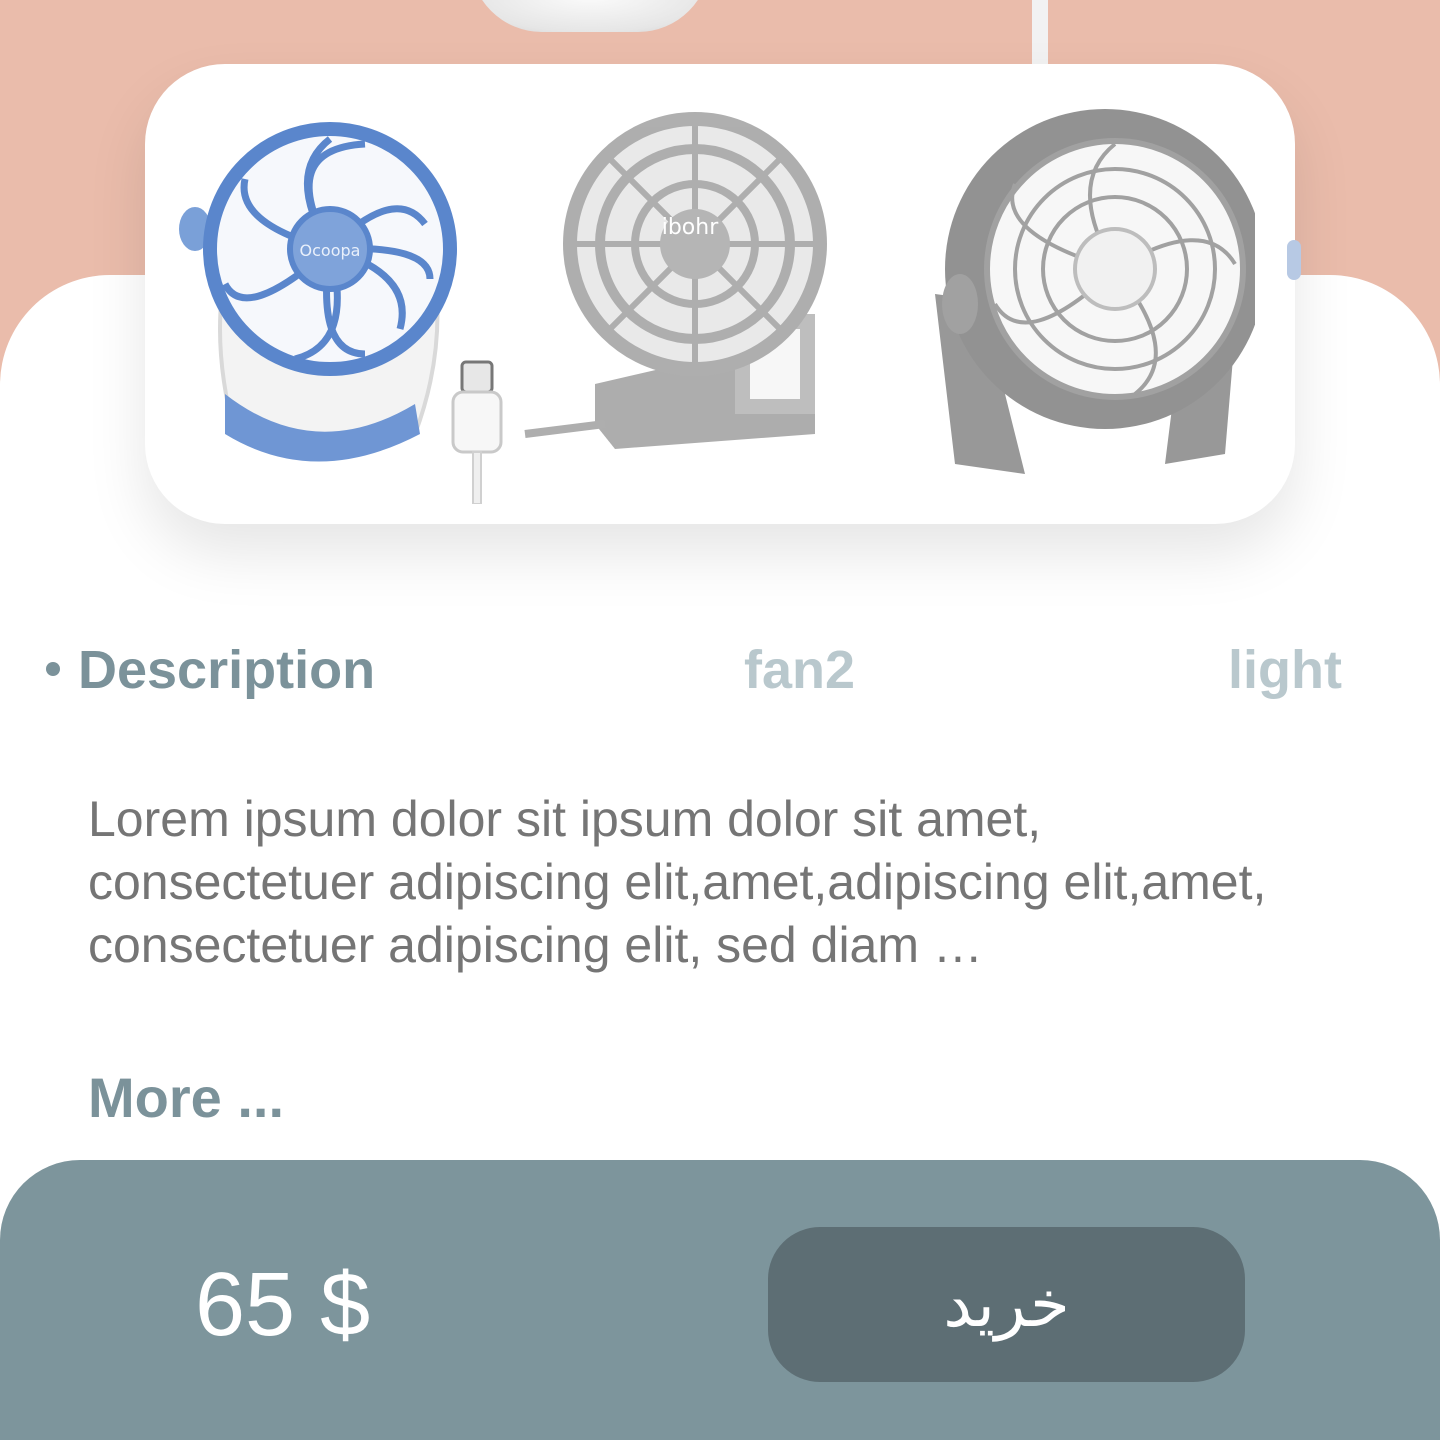 The width and height of the screenshot is (1440, 1440). Describe the element at coordinates (283, 1305) in the screenshot. I see `price-label: 65 $` at that location.